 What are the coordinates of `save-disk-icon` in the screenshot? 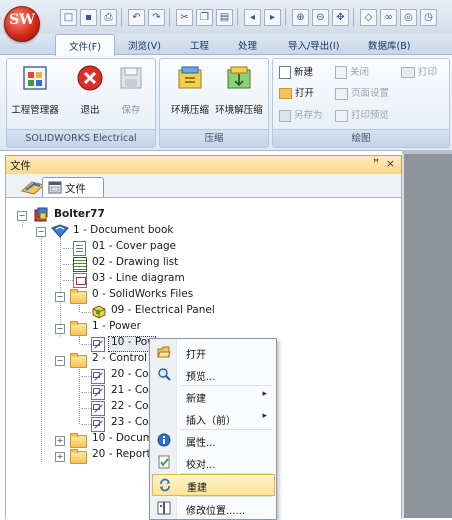 It's located at (131, 78).